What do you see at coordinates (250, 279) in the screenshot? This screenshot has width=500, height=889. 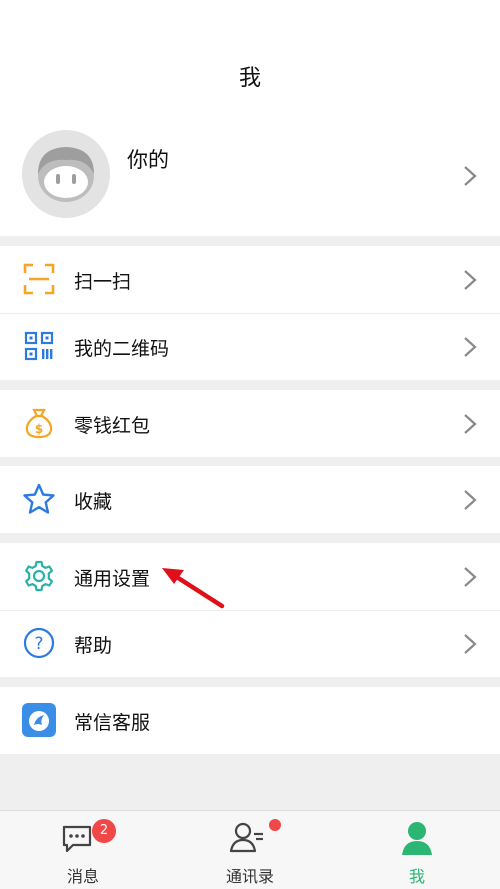 I see `menu-item-scan: 扫一扫` at bounding box center [250, 279].